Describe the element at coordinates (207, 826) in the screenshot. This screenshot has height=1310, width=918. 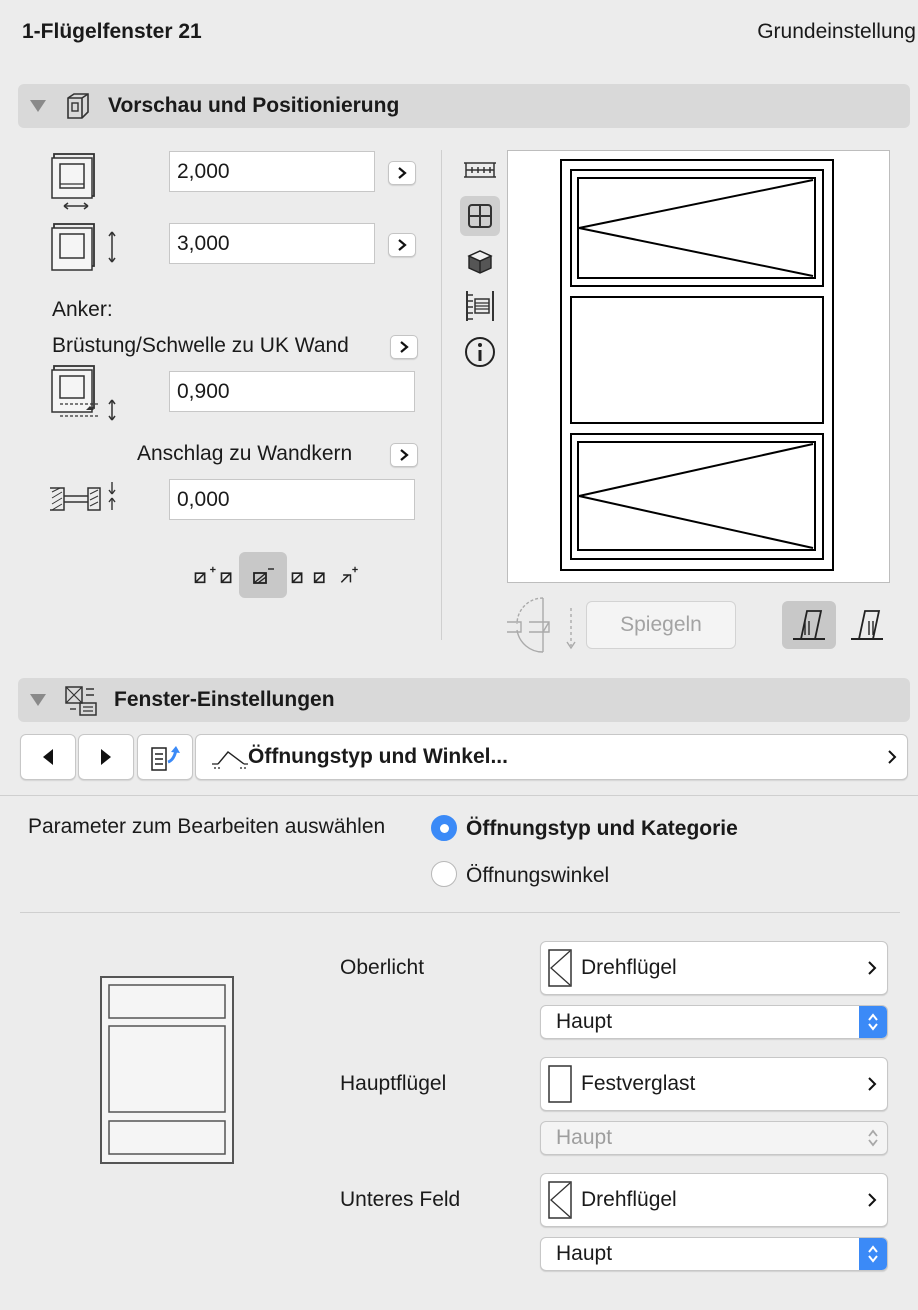
I see `parameter-prompt: Parameter zum Bearbeiten auswählen` at that location.